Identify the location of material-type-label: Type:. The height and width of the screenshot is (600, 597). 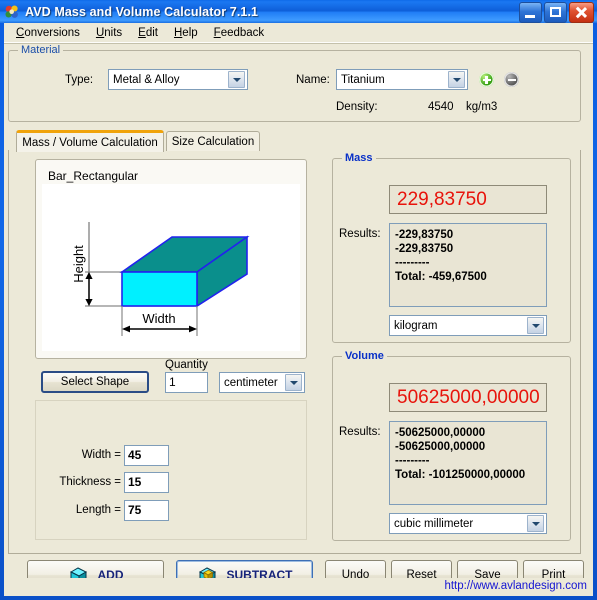
(79, 80).